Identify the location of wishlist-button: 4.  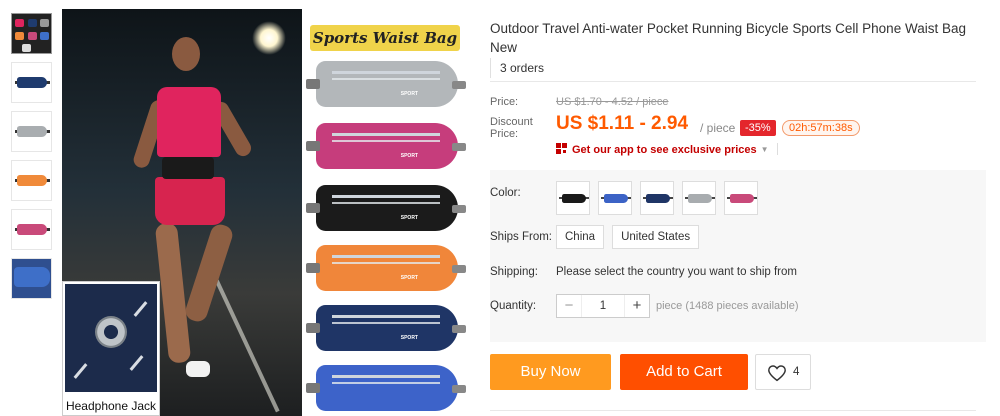
(783, 372).